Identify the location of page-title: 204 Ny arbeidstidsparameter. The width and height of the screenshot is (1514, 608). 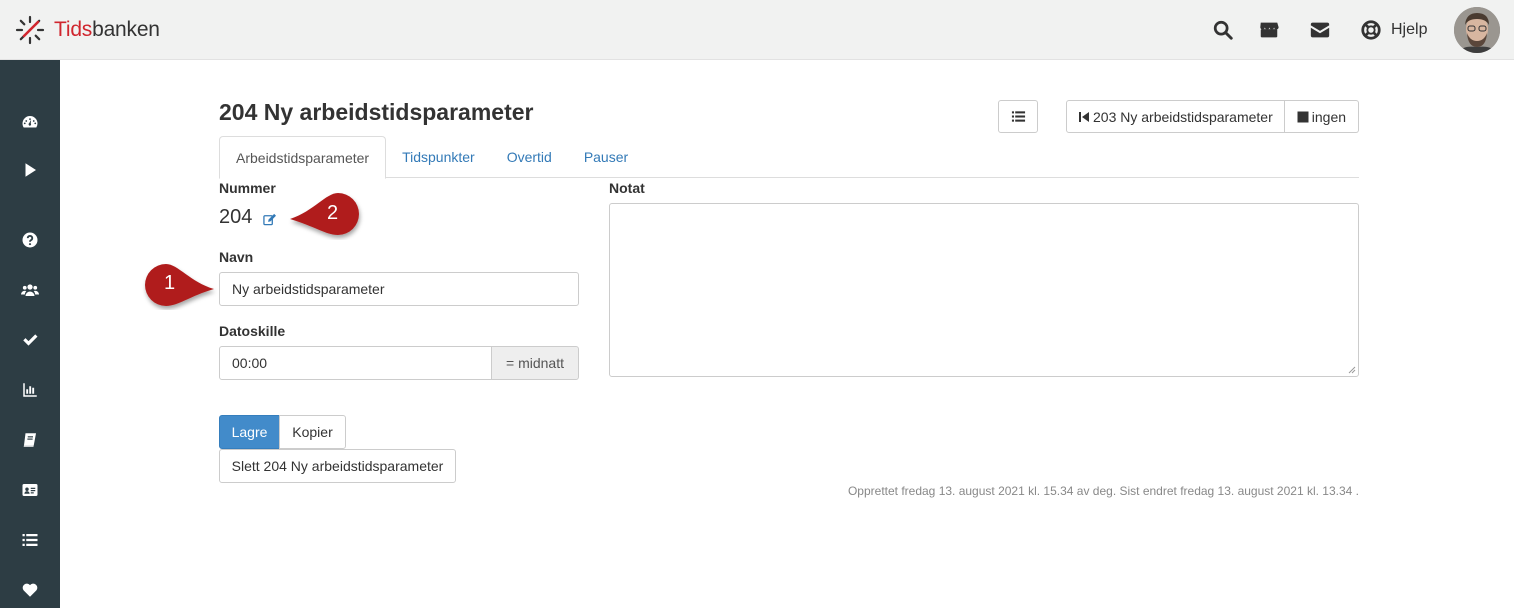
(376, 112).